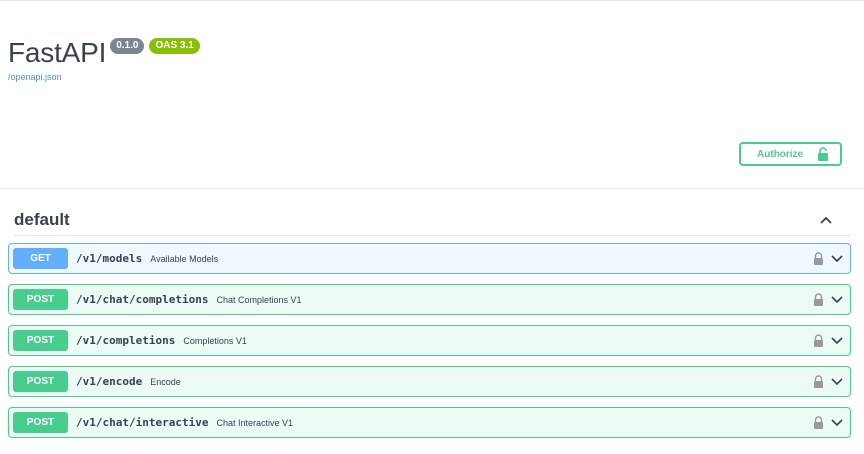 The height and width of the screenshot is (454, 864). Describe the element at coordinates (40, 258) in the screenshot. I see `method-badge: GET` at that location.